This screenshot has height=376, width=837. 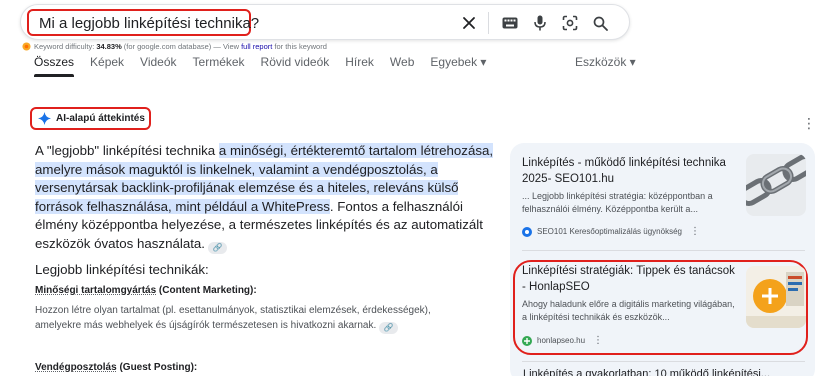 What do you see at coordinates (458, 66) in the screenshot?
I see `tab-more: Egyebek ▾` at bounding box center [458, 66].